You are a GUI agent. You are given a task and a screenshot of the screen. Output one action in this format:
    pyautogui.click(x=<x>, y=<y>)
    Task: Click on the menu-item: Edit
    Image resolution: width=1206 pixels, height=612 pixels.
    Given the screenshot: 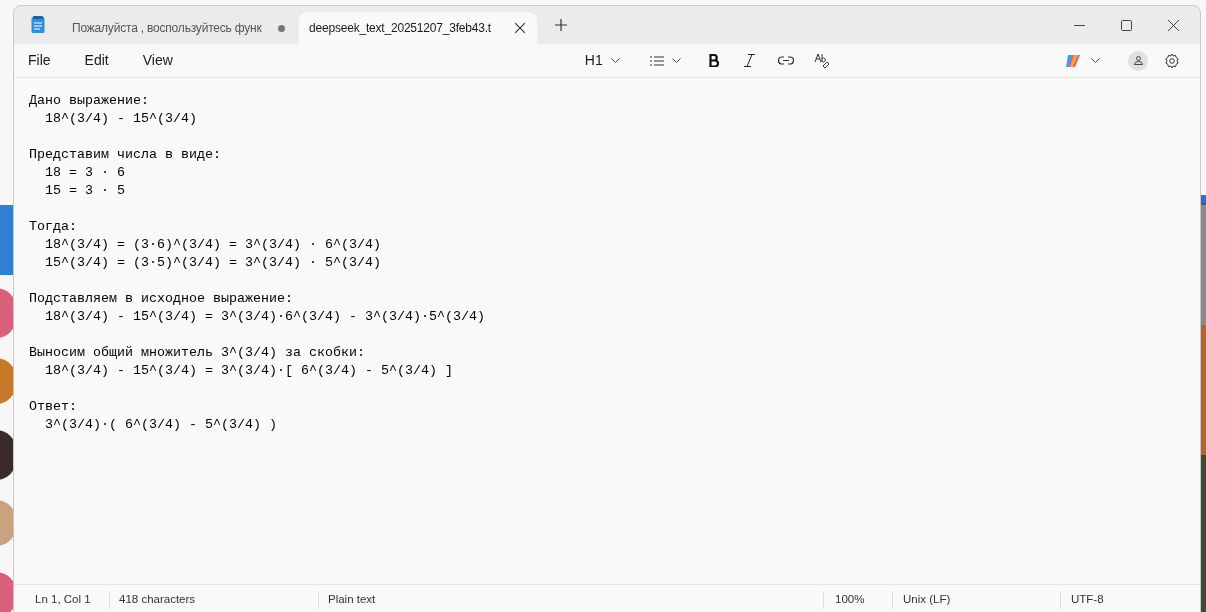 What is the action you would take?
    pyautogui.click(x=96, y=60)
    